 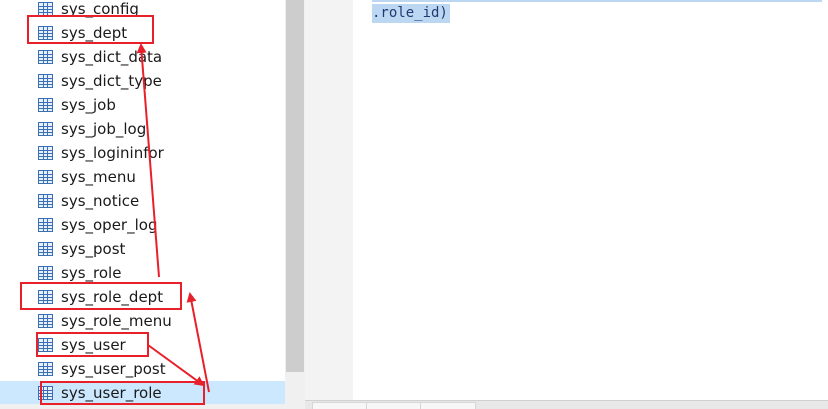 What do you see at coordinates (142, 10) in the screenshot?
I see `tree-item-sys-config: sys_config` at bounding box center [142, 10].